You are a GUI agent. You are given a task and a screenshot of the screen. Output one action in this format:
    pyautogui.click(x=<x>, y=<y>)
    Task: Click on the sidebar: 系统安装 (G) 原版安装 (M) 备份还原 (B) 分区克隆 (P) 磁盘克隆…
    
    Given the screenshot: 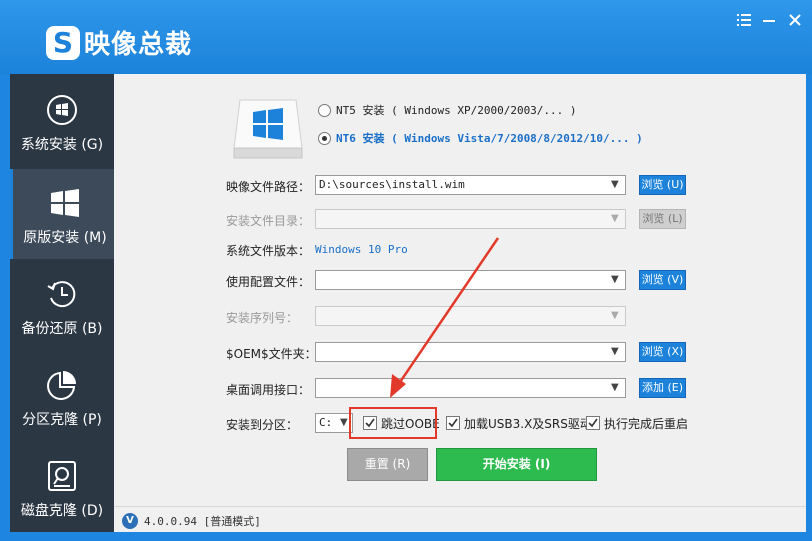 What is the action you would take?
    pyautogui.click(x=62, y=303)
    